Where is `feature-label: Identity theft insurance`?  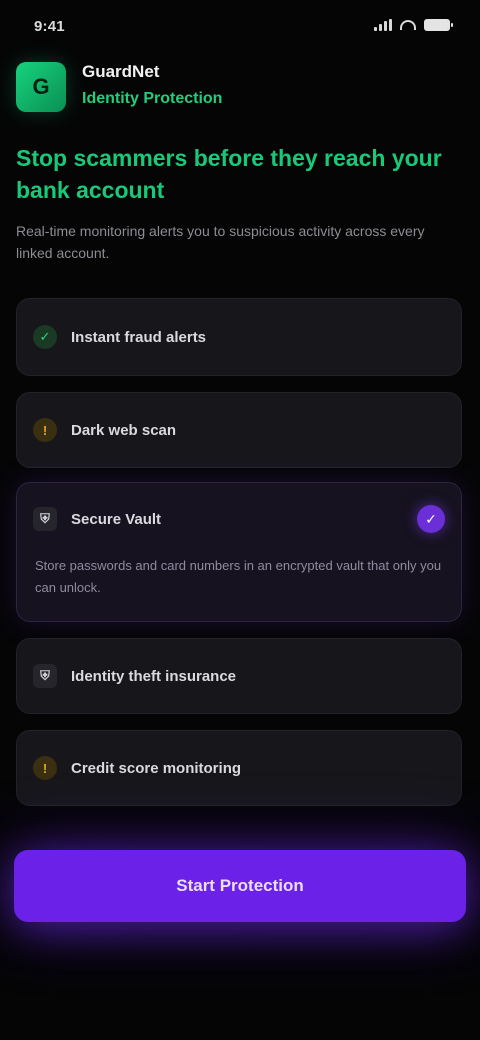
feature-label: Identity theft insurance is located at coordinates (154, 676).